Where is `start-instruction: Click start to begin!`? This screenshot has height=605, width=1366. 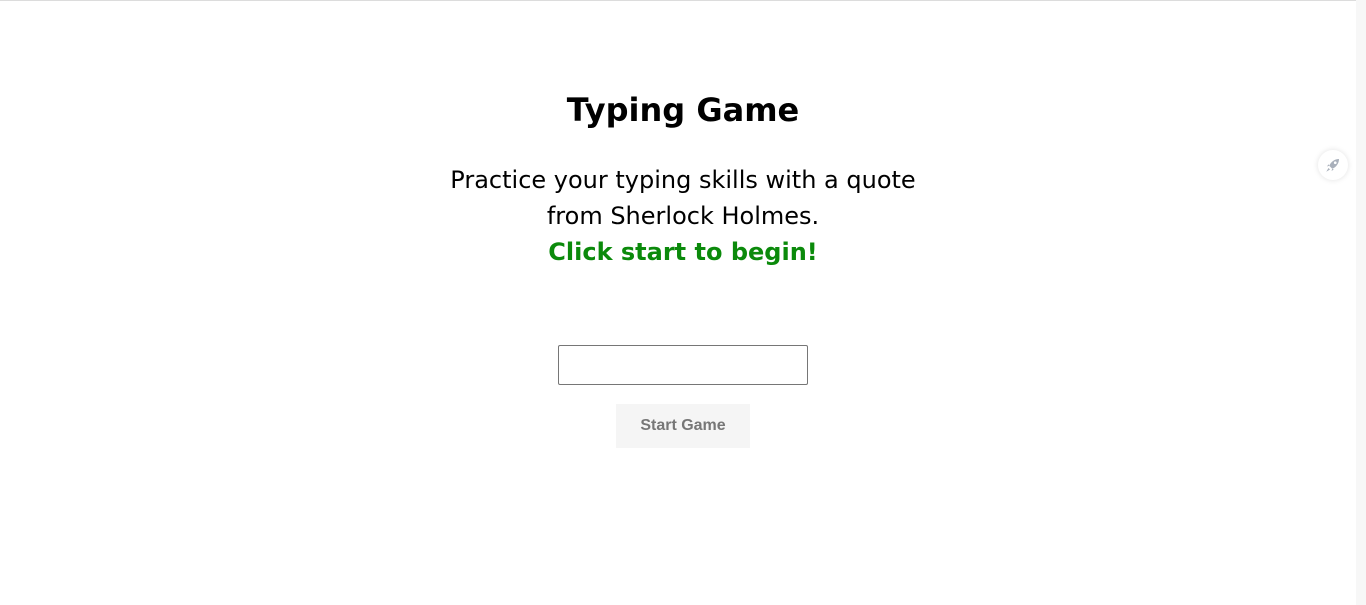 start-instruction: Click start to begin! is located at coordinates (683, 252).